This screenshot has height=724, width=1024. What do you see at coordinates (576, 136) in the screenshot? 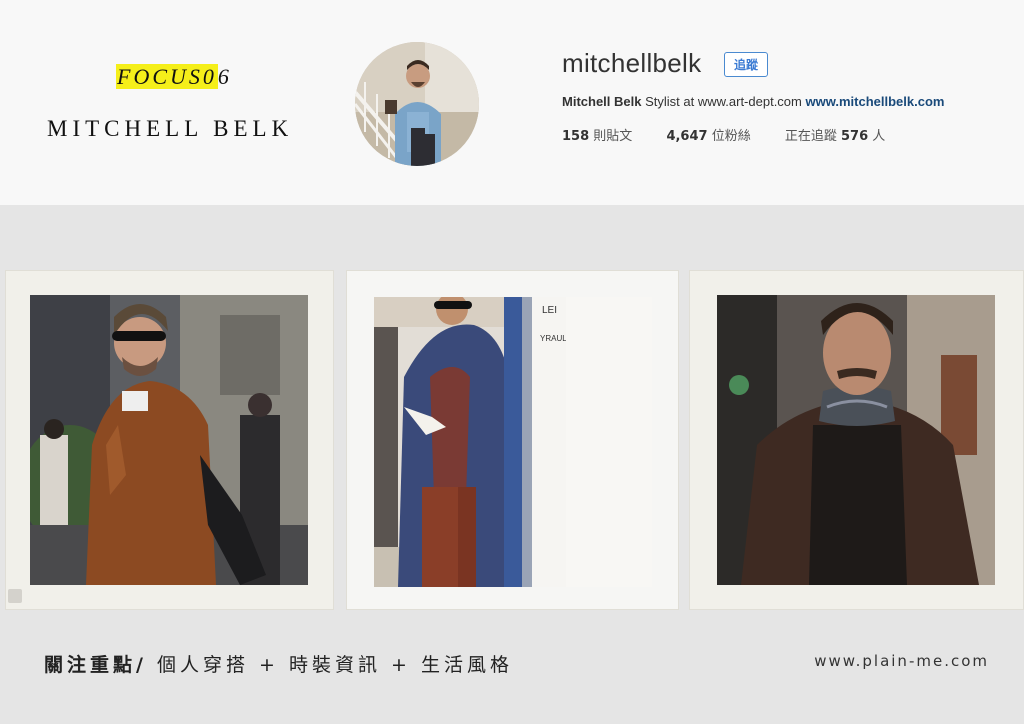
I see `posts-count: 158` at bounding box center [576, 136].